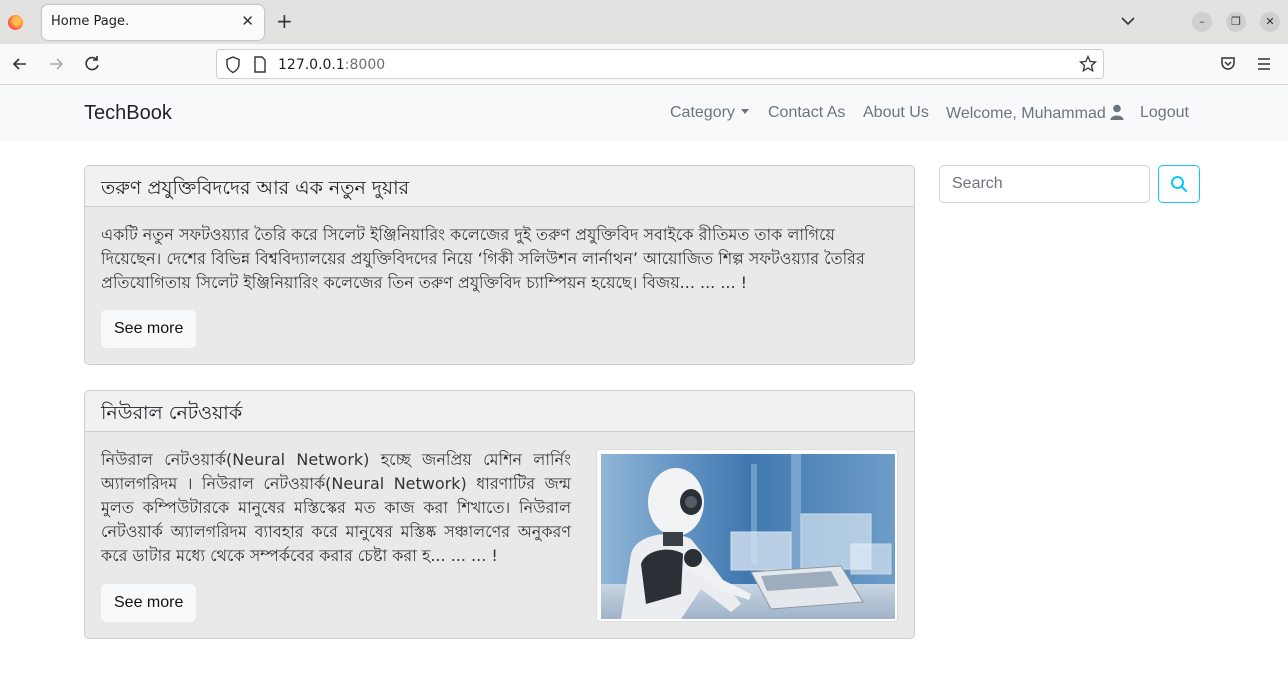  I want to click on close-window-button: ✕, so click(1270, 22).